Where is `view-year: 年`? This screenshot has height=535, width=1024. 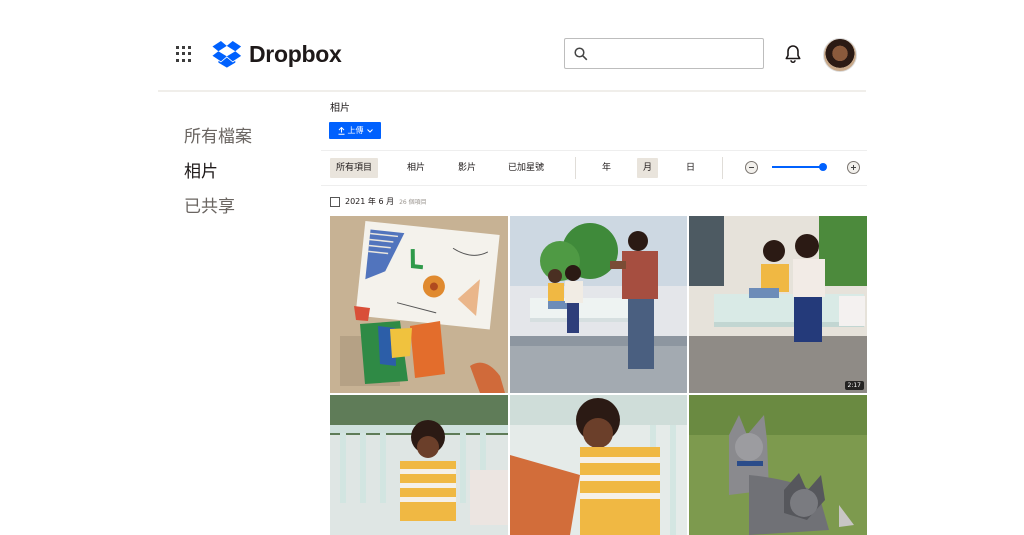
view-year: 年 is located at coordinates (606, 168).